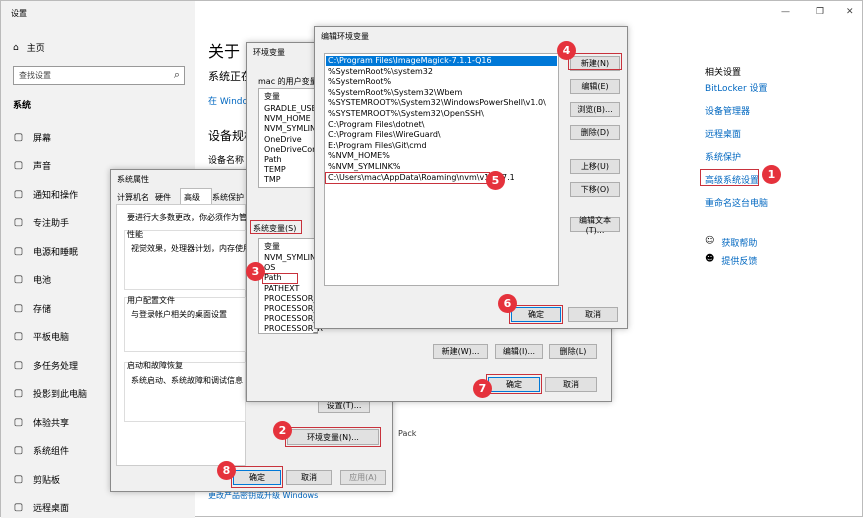 This screenshot has height=518, width=863. I want to click on tab-computer-name: 计算机名, so click(133, 197).